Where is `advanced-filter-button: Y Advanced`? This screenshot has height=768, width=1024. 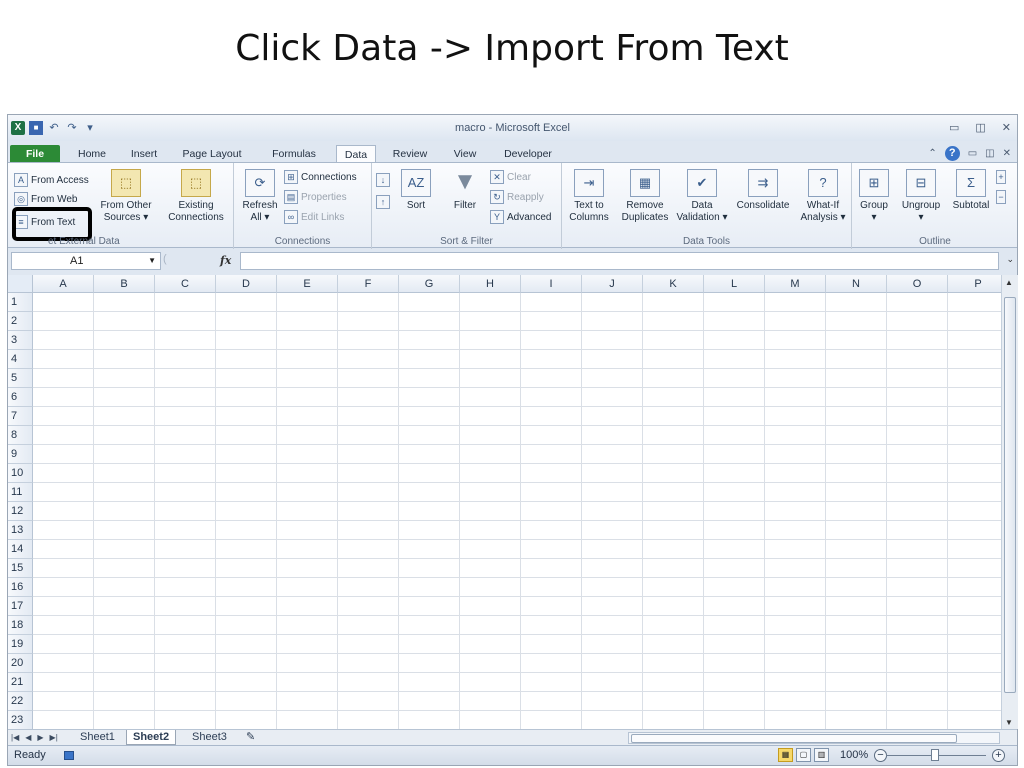
advanced-filter-button: Y Advanced is located at coordinates (520, 217).